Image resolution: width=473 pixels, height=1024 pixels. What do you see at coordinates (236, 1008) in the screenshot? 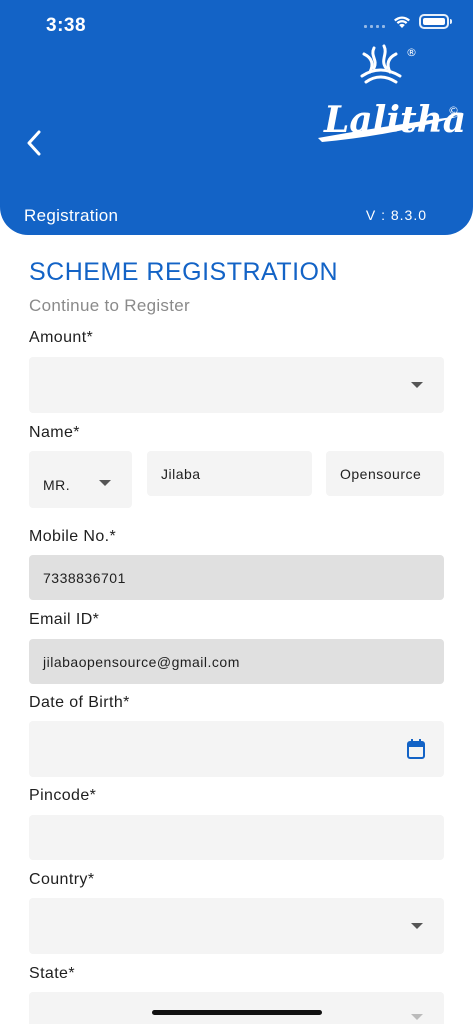
I see `state-dropdown` at bounding box center [236, 1008].